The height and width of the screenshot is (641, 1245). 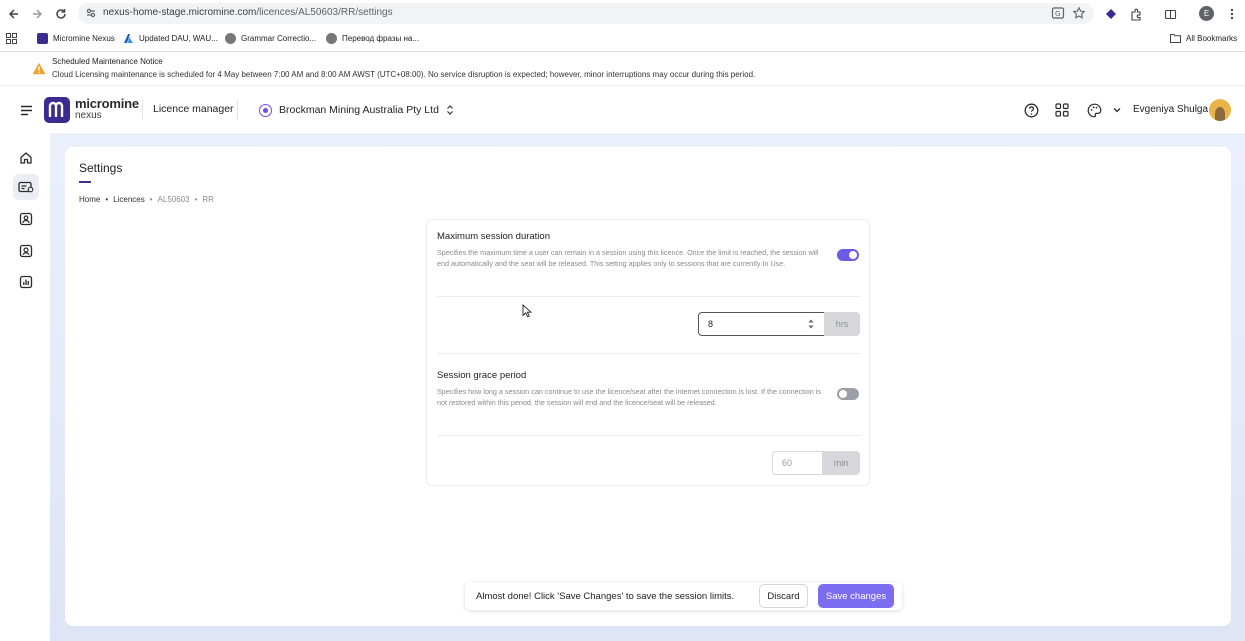 I want to click on sidebar-item-users, so click(x=26, y=219).